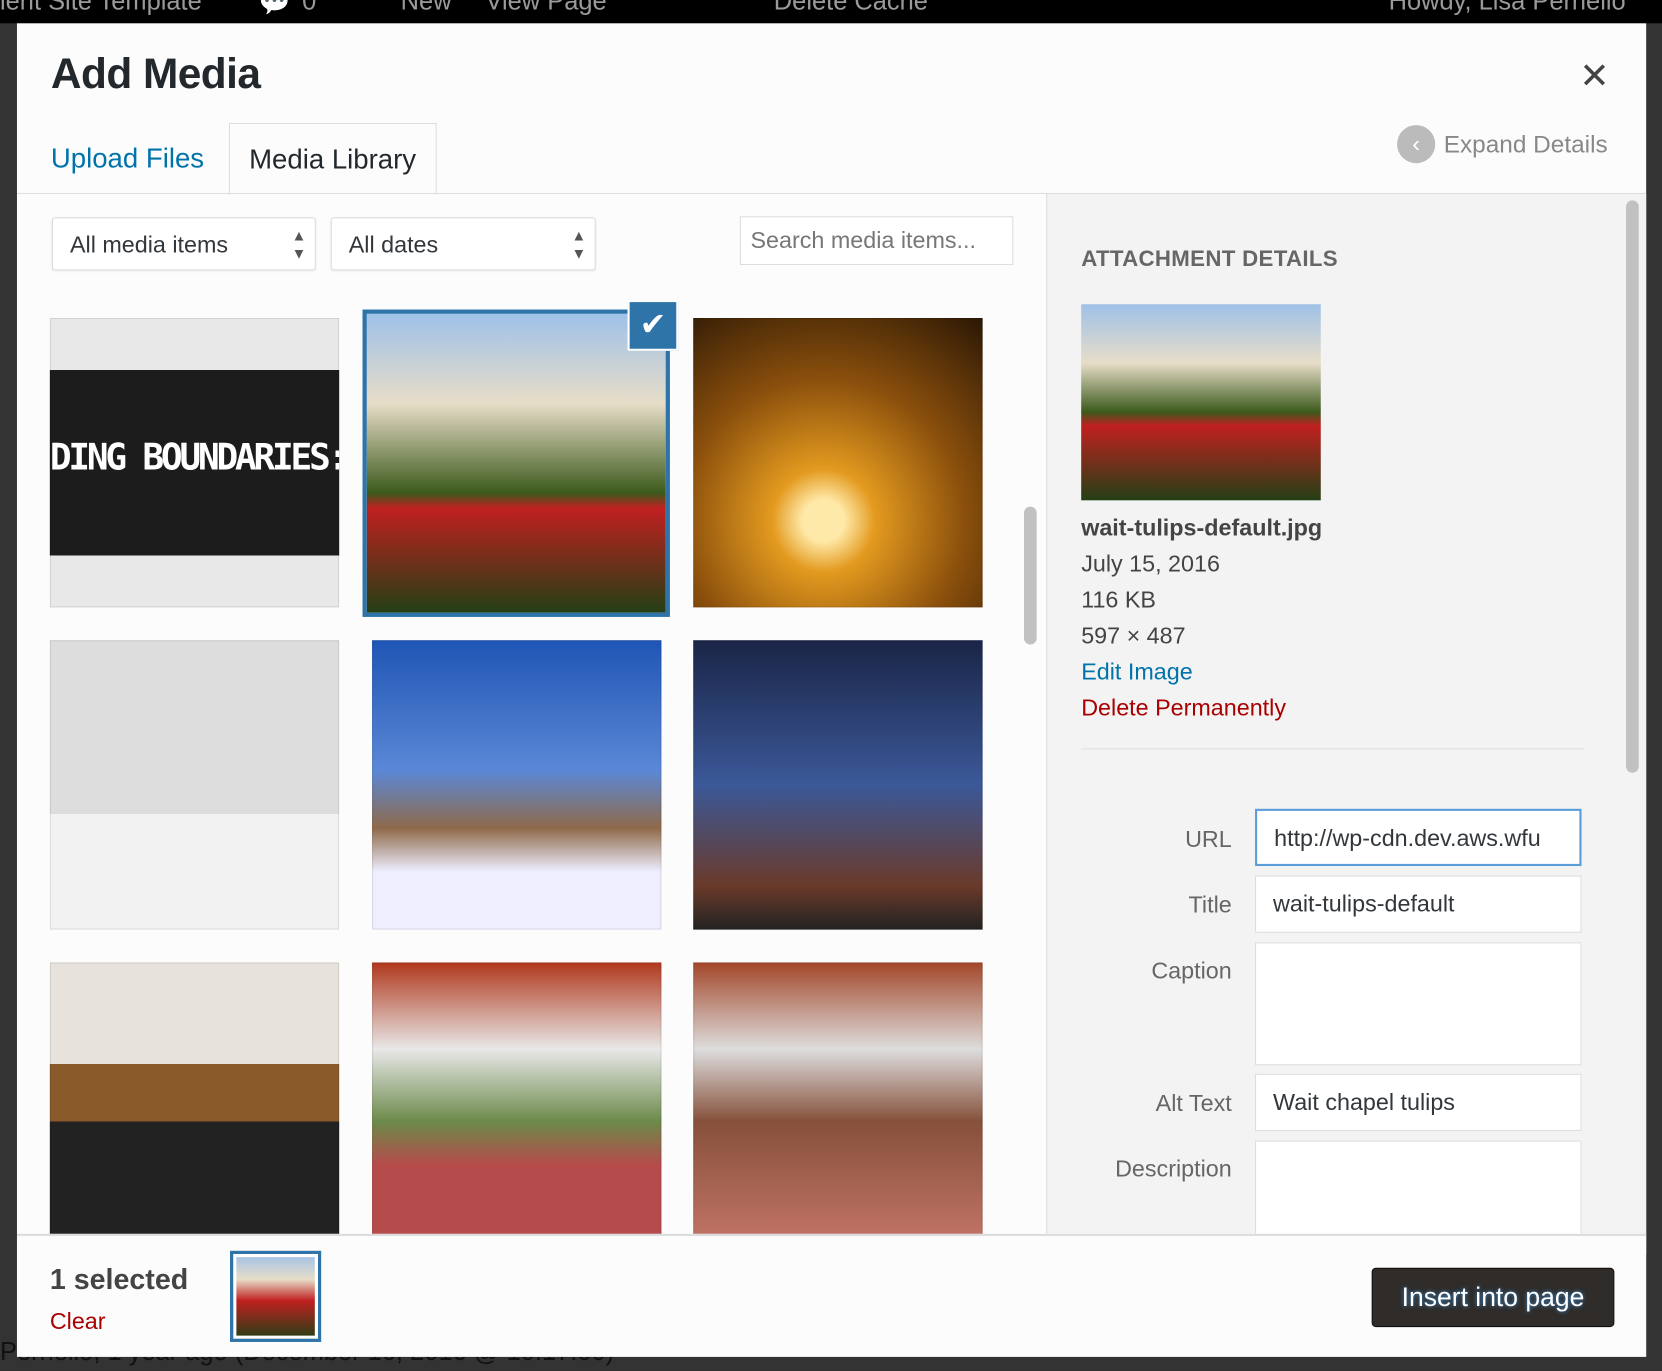 This screenshot has height=1371, width=1662. What do you see at coordinates (119, 1279) in the screenshot?
I see `selection-count: 1 selected` at bounding box center [119, 1279].